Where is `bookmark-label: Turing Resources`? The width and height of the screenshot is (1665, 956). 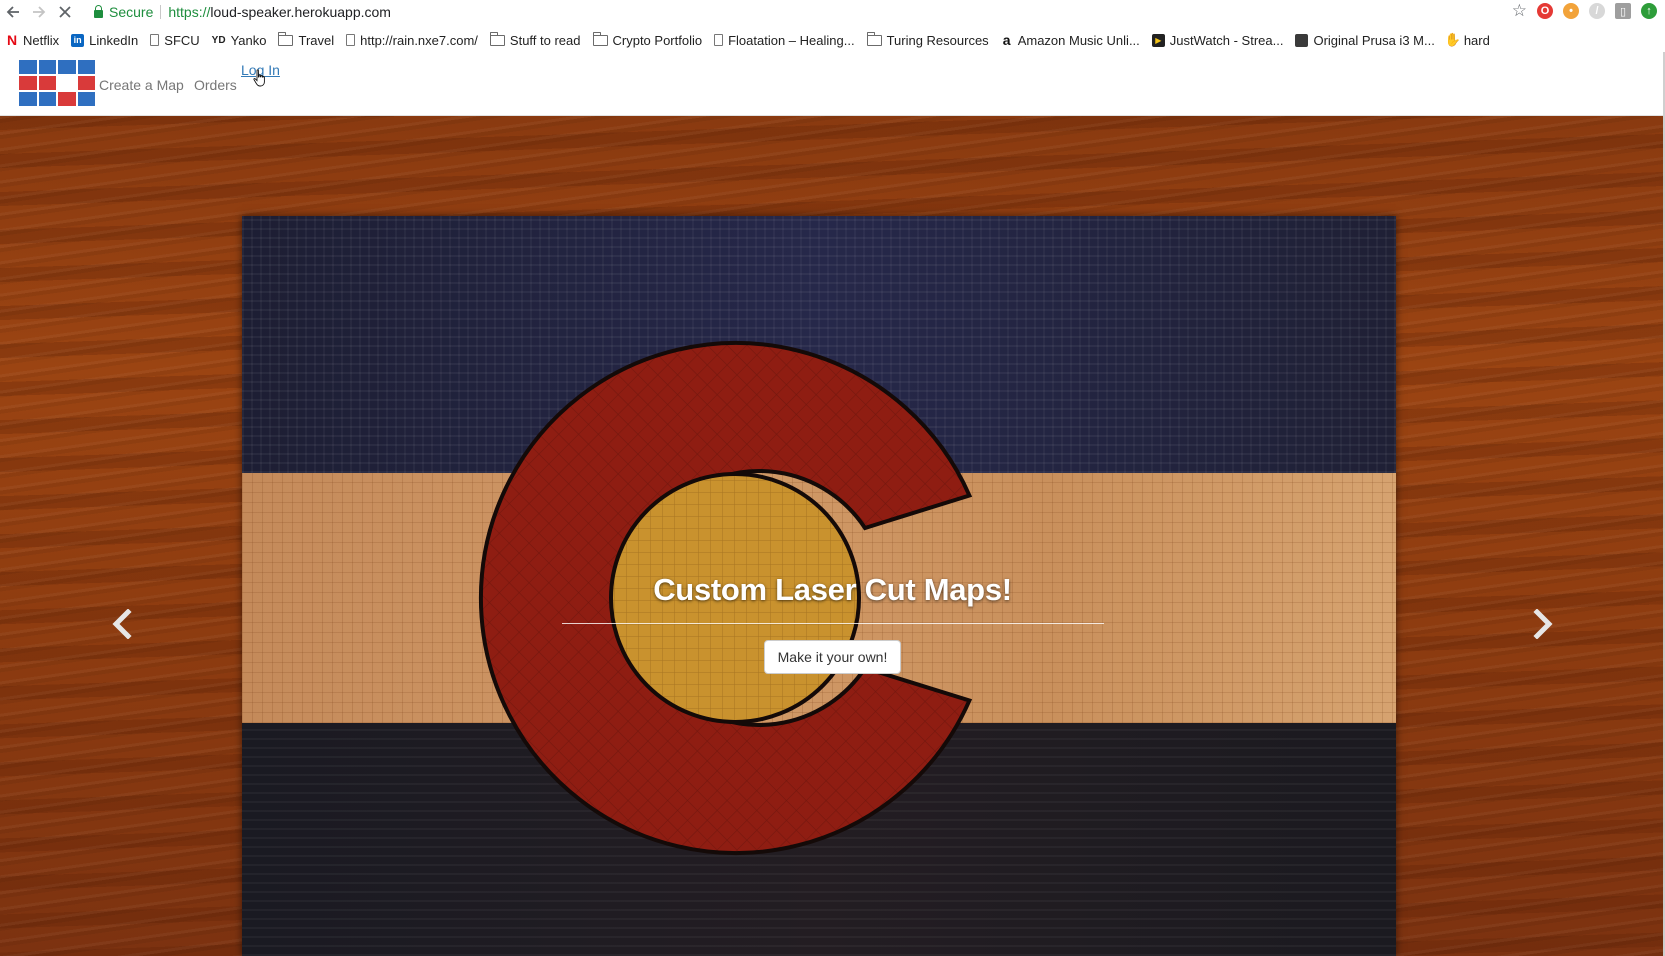 bookmark-label: Turing Resources is located at coordinates (937, 40).